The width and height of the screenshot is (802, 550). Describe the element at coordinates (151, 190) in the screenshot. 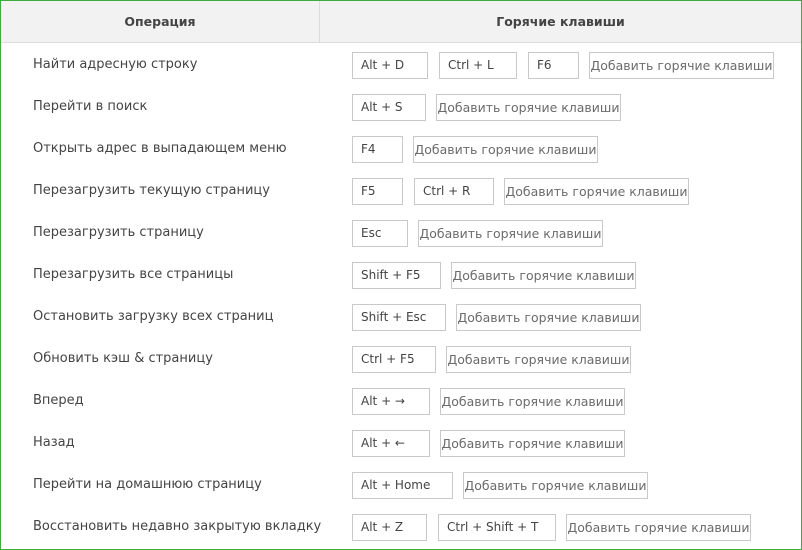

I see `operation-label: Перезагрузить текущую страницу` at that location.